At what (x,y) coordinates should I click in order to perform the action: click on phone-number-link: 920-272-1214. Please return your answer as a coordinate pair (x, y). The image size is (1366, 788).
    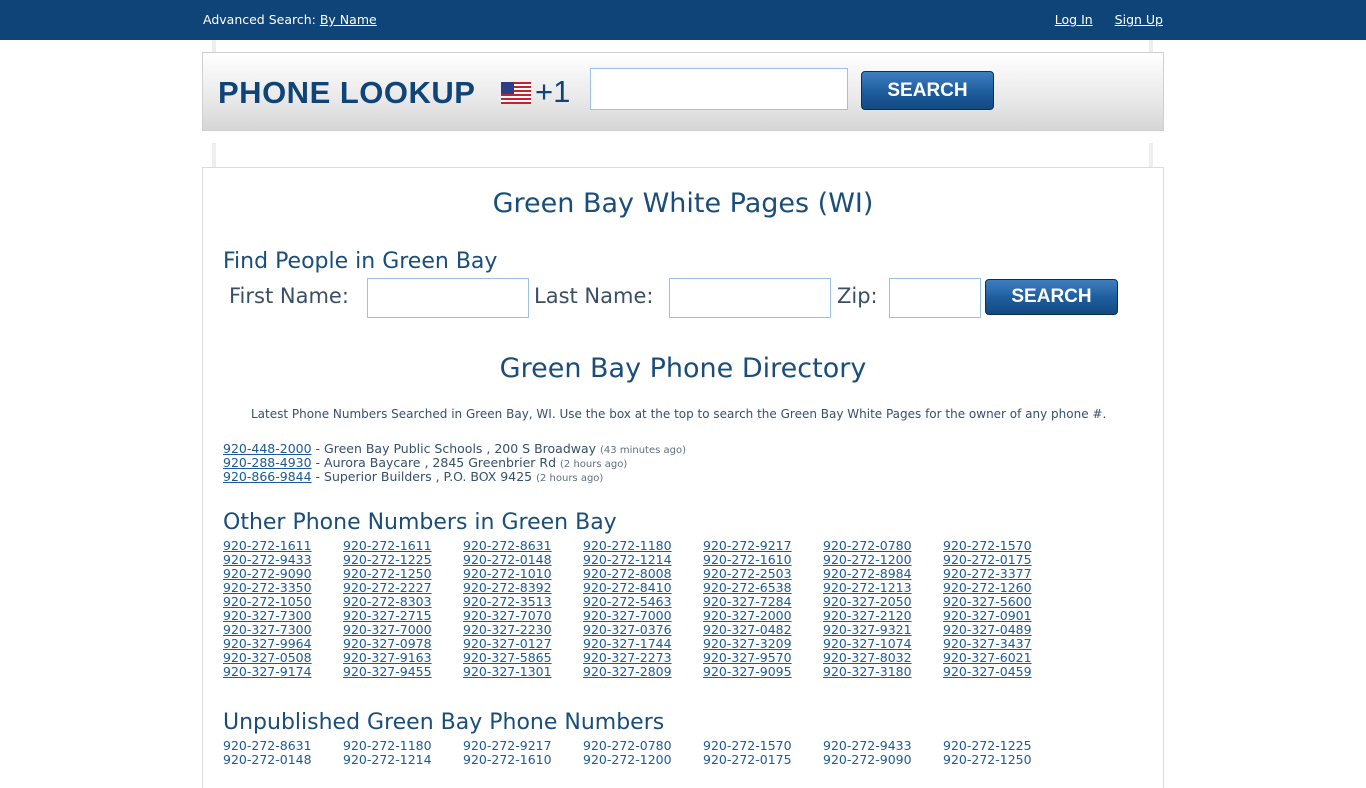
    Looking at the image, I should click on (643, 560).